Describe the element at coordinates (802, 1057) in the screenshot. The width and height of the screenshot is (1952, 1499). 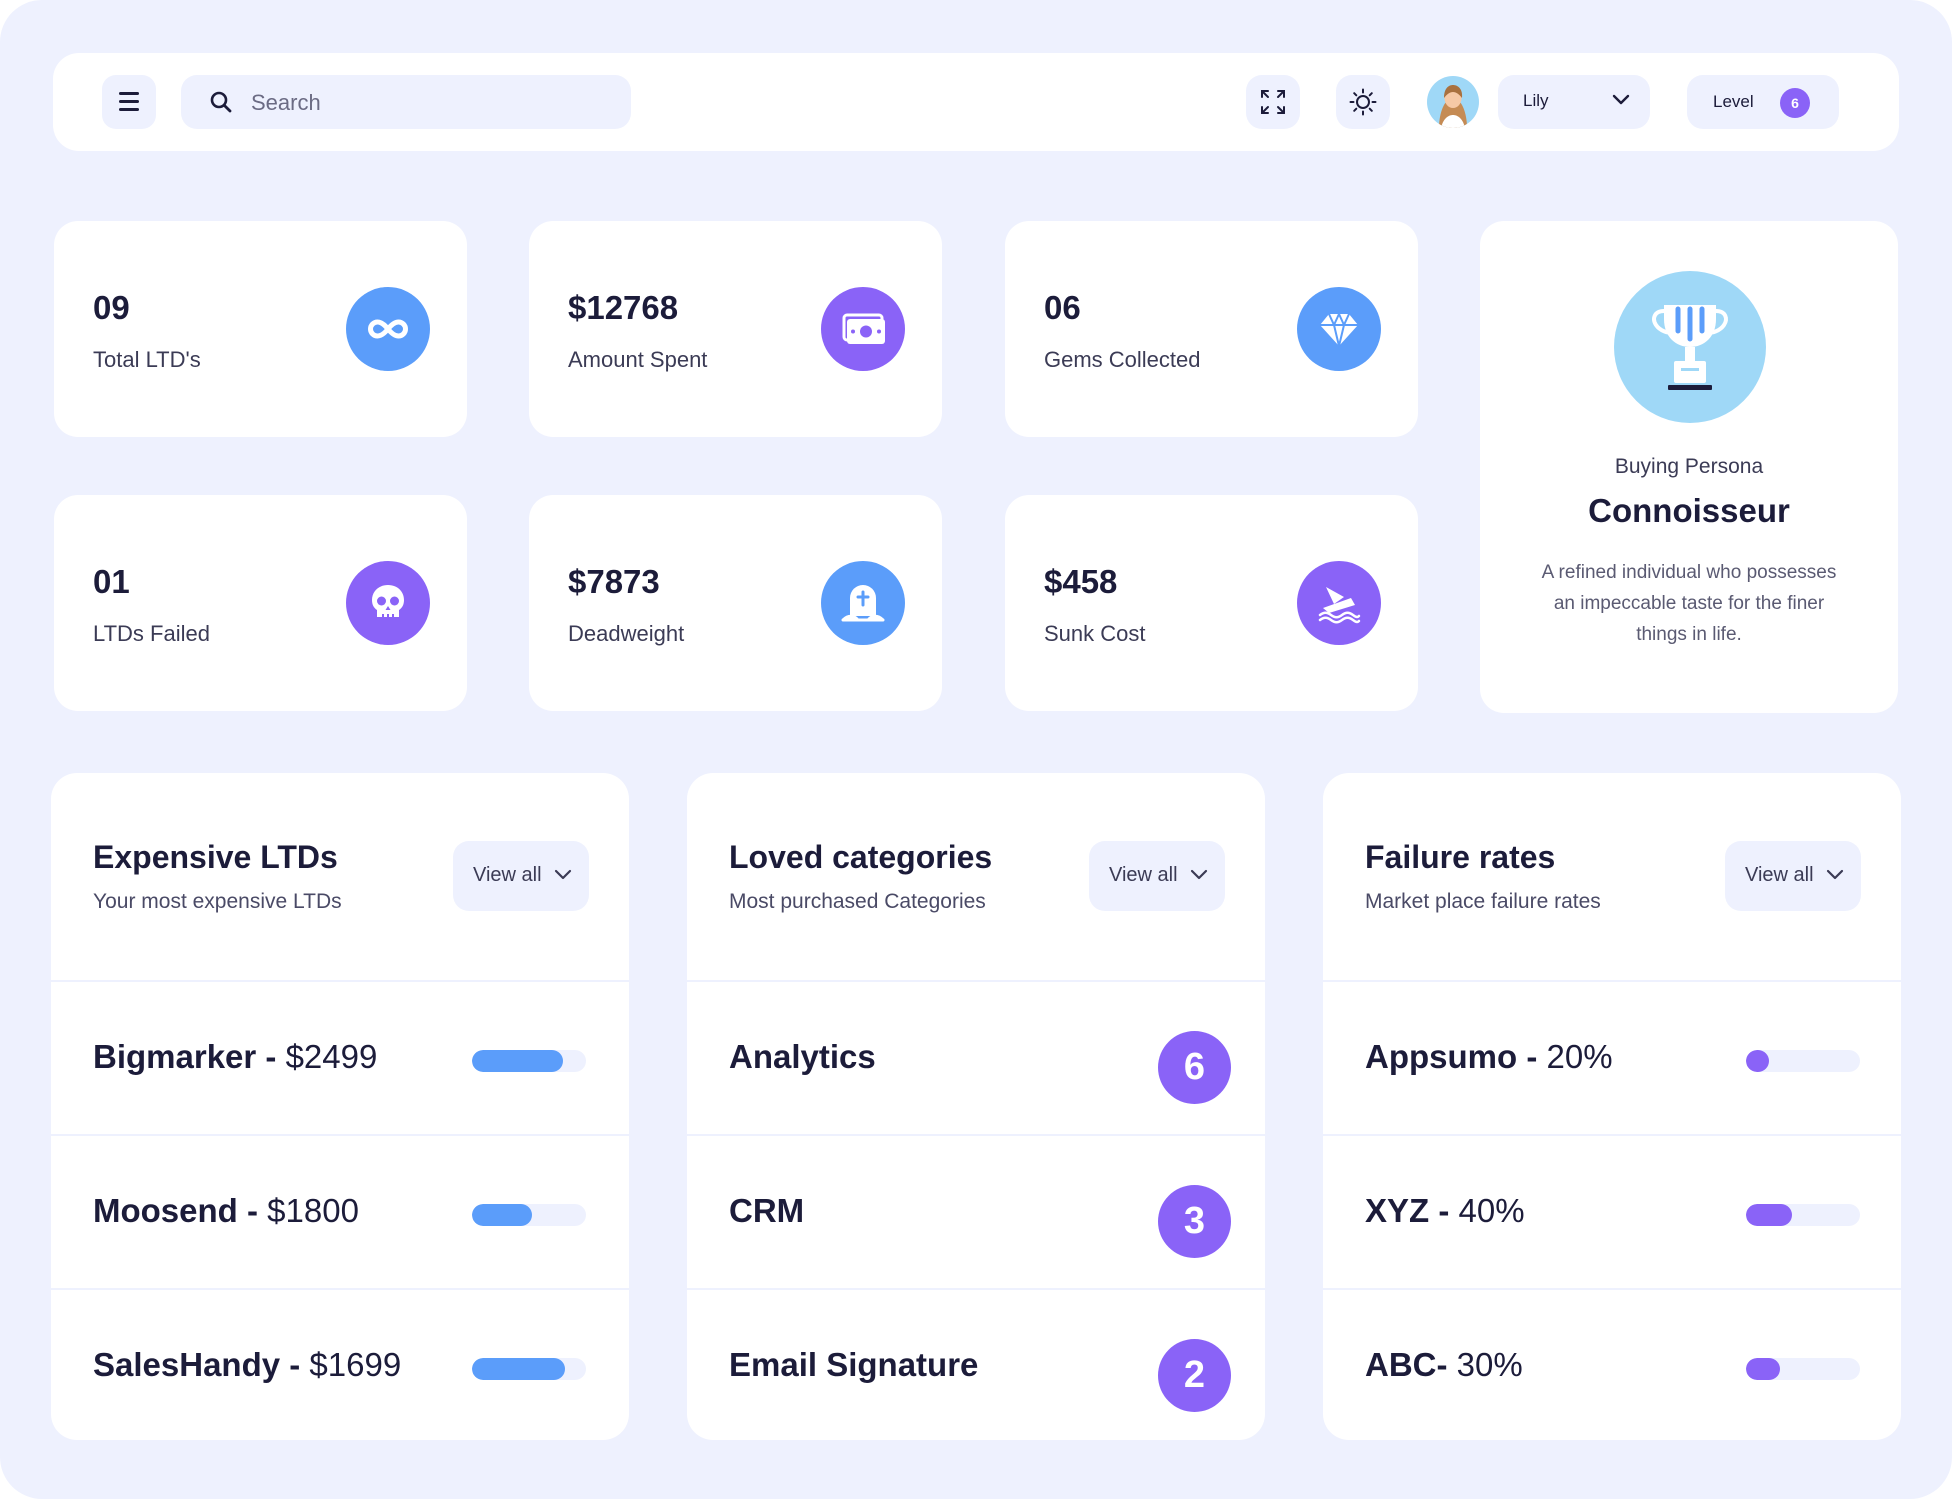
I see `item-text: Analytics` at that location.